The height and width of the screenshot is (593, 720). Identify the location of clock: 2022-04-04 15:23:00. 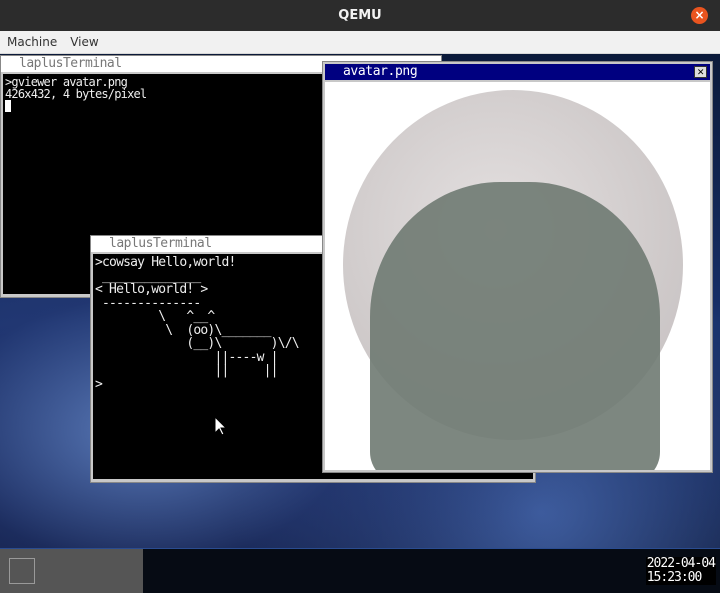
(680, 570).